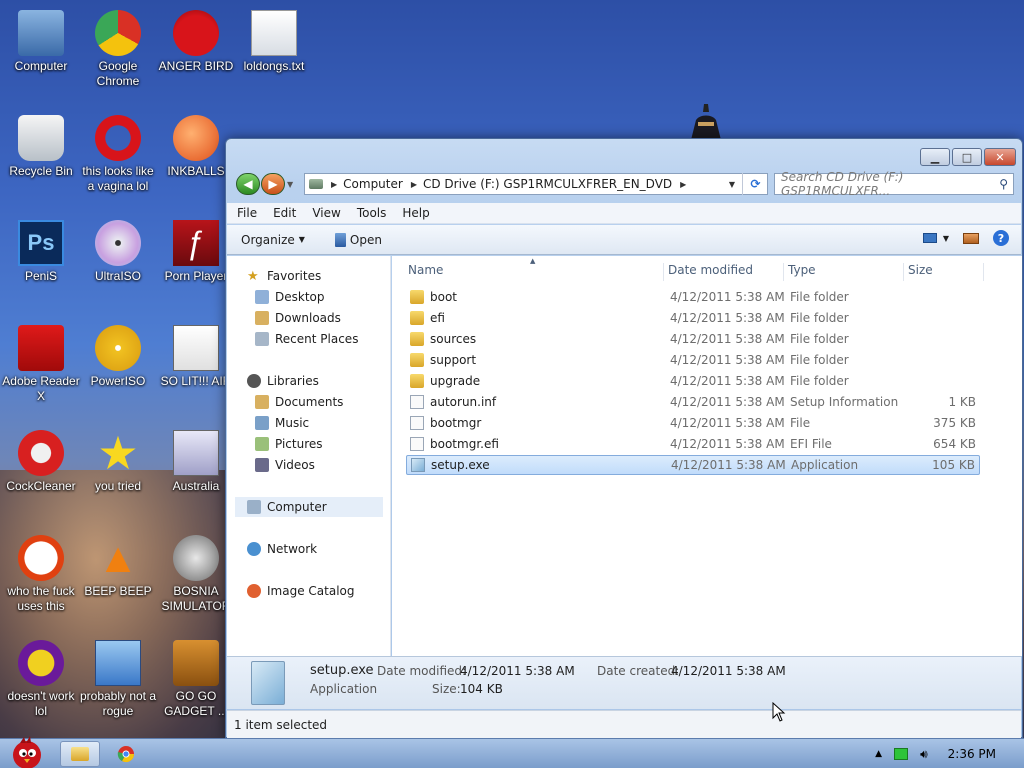 This screenshot has width=1024, height=768. What do you see at coordinates (273, 184) in the screenshot?
I see `forward-button: ▶` at bounding box center [273, 184].